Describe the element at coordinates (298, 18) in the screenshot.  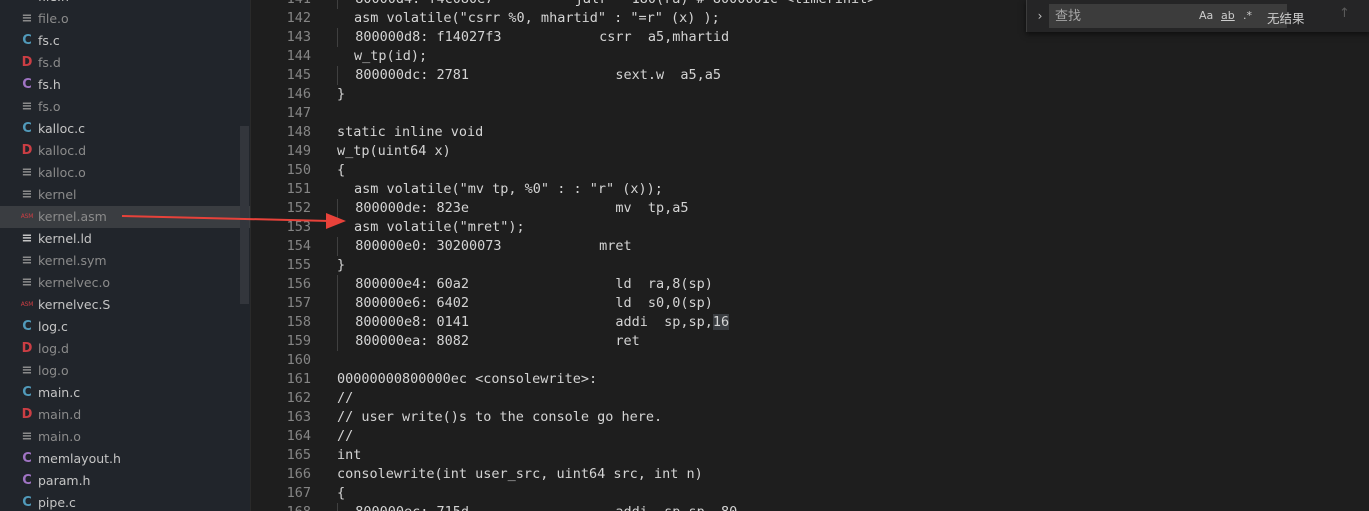
I see `line-number: 142` at that location.